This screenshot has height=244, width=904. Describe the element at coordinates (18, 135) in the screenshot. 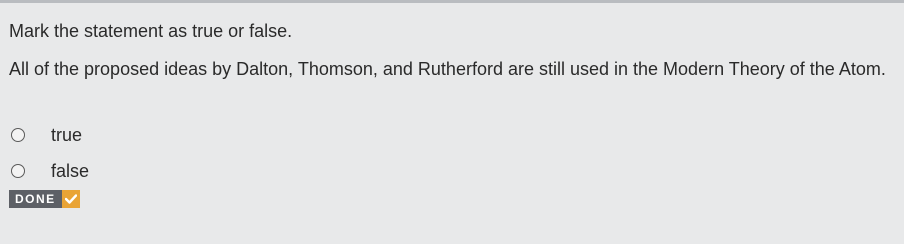

I see `radio-button-true` at that location.